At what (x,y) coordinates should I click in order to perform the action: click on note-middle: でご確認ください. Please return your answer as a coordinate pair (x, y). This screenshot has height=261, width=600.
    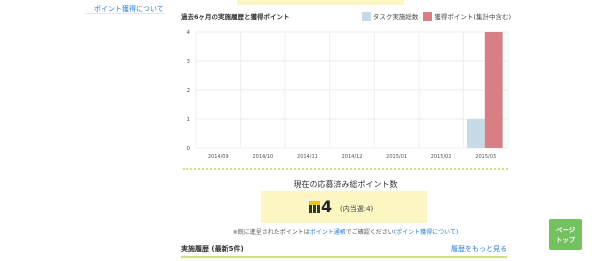
    Looking at the image, I should click on (369, 232).